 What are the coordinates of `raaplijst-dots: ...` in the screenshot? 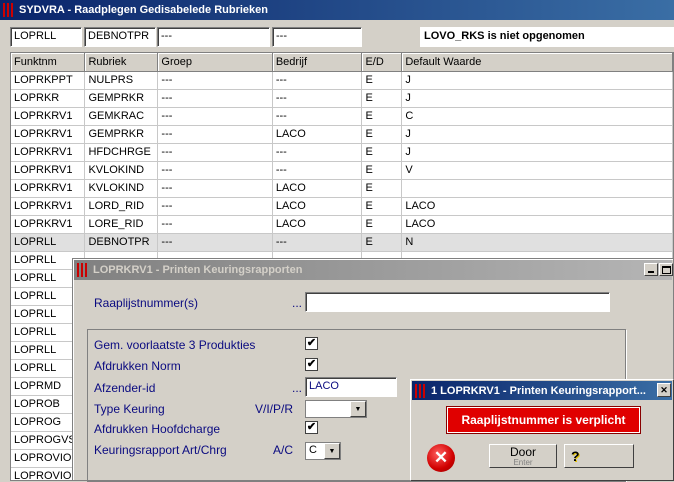 It's located at (297, 303).